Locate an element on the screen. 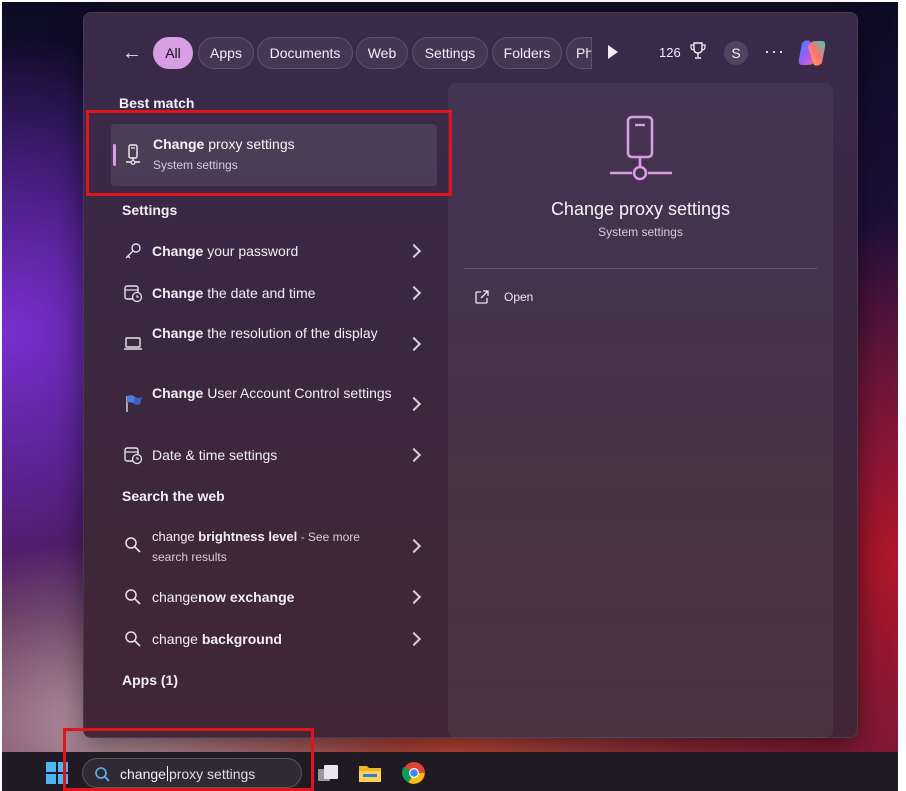  result-label: changenow exchange is located at coordinates (223, 597).